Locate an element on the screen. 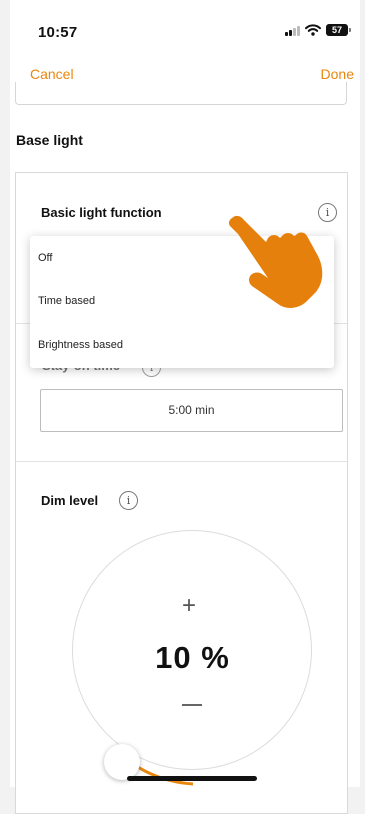  dim-level-knob is located at coordinates (122, 762).